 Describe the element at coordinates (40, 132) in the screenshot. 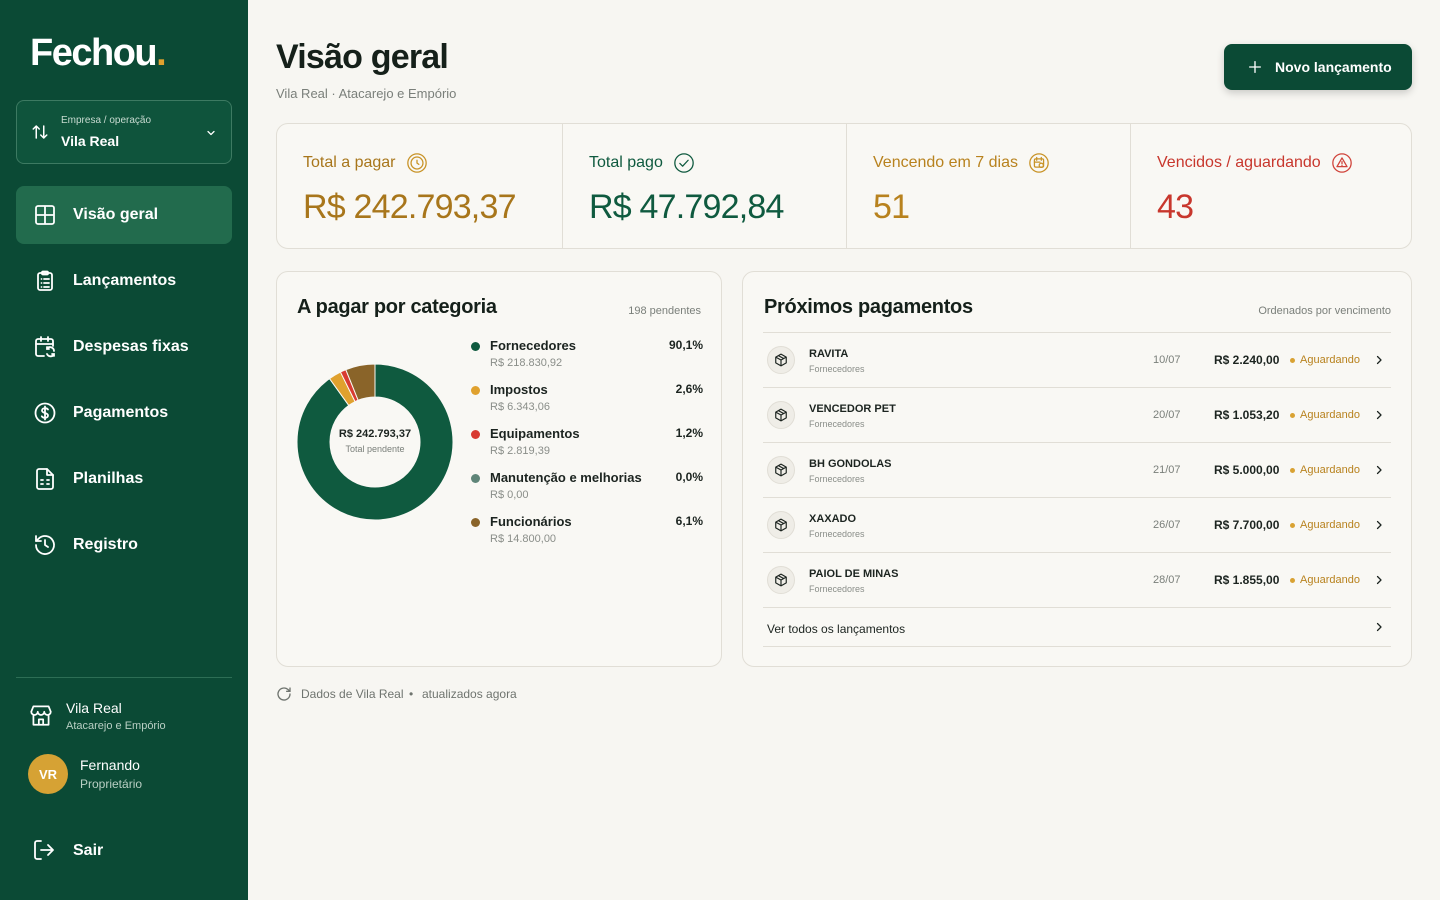

I see `swap-icon` at that location.